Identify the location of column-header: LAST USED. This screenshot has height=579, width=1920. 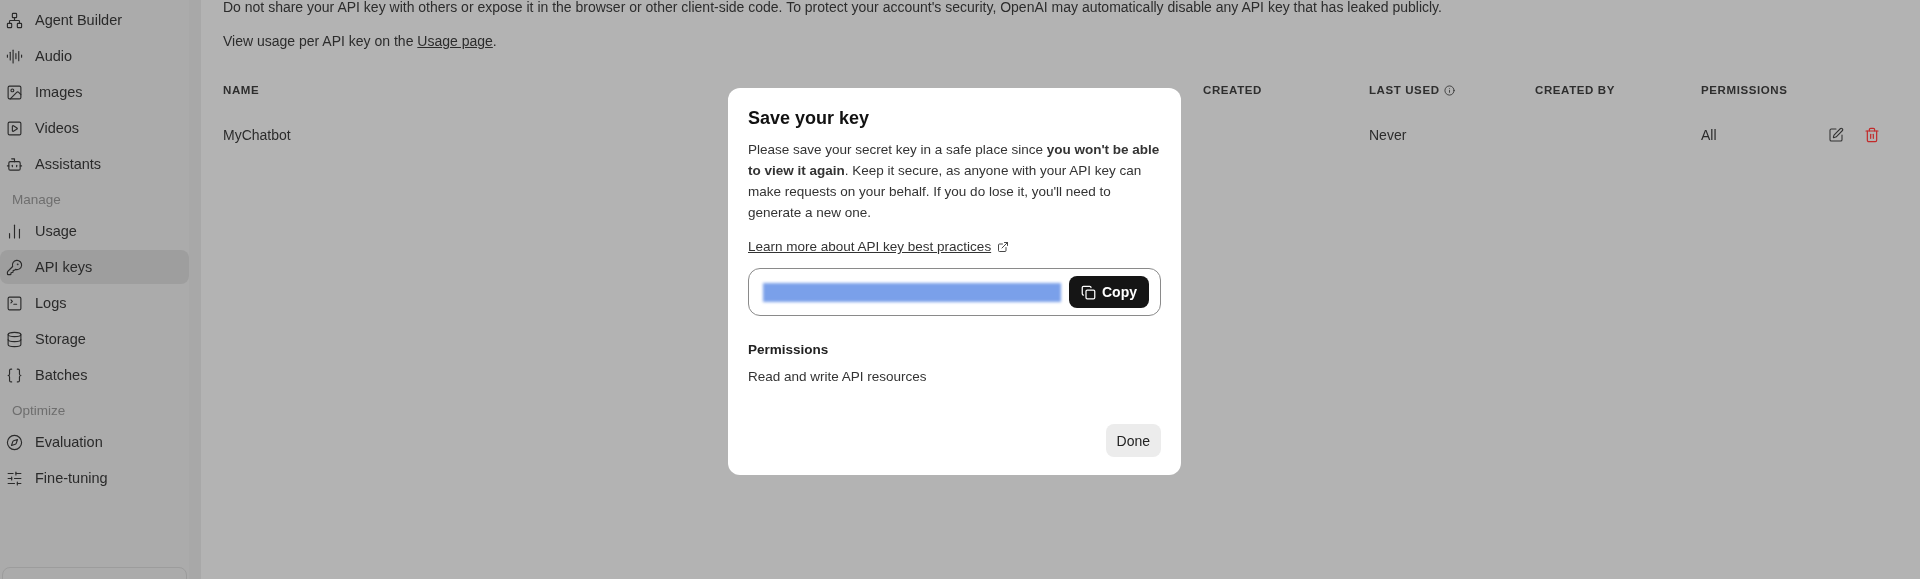
(1452, 90).